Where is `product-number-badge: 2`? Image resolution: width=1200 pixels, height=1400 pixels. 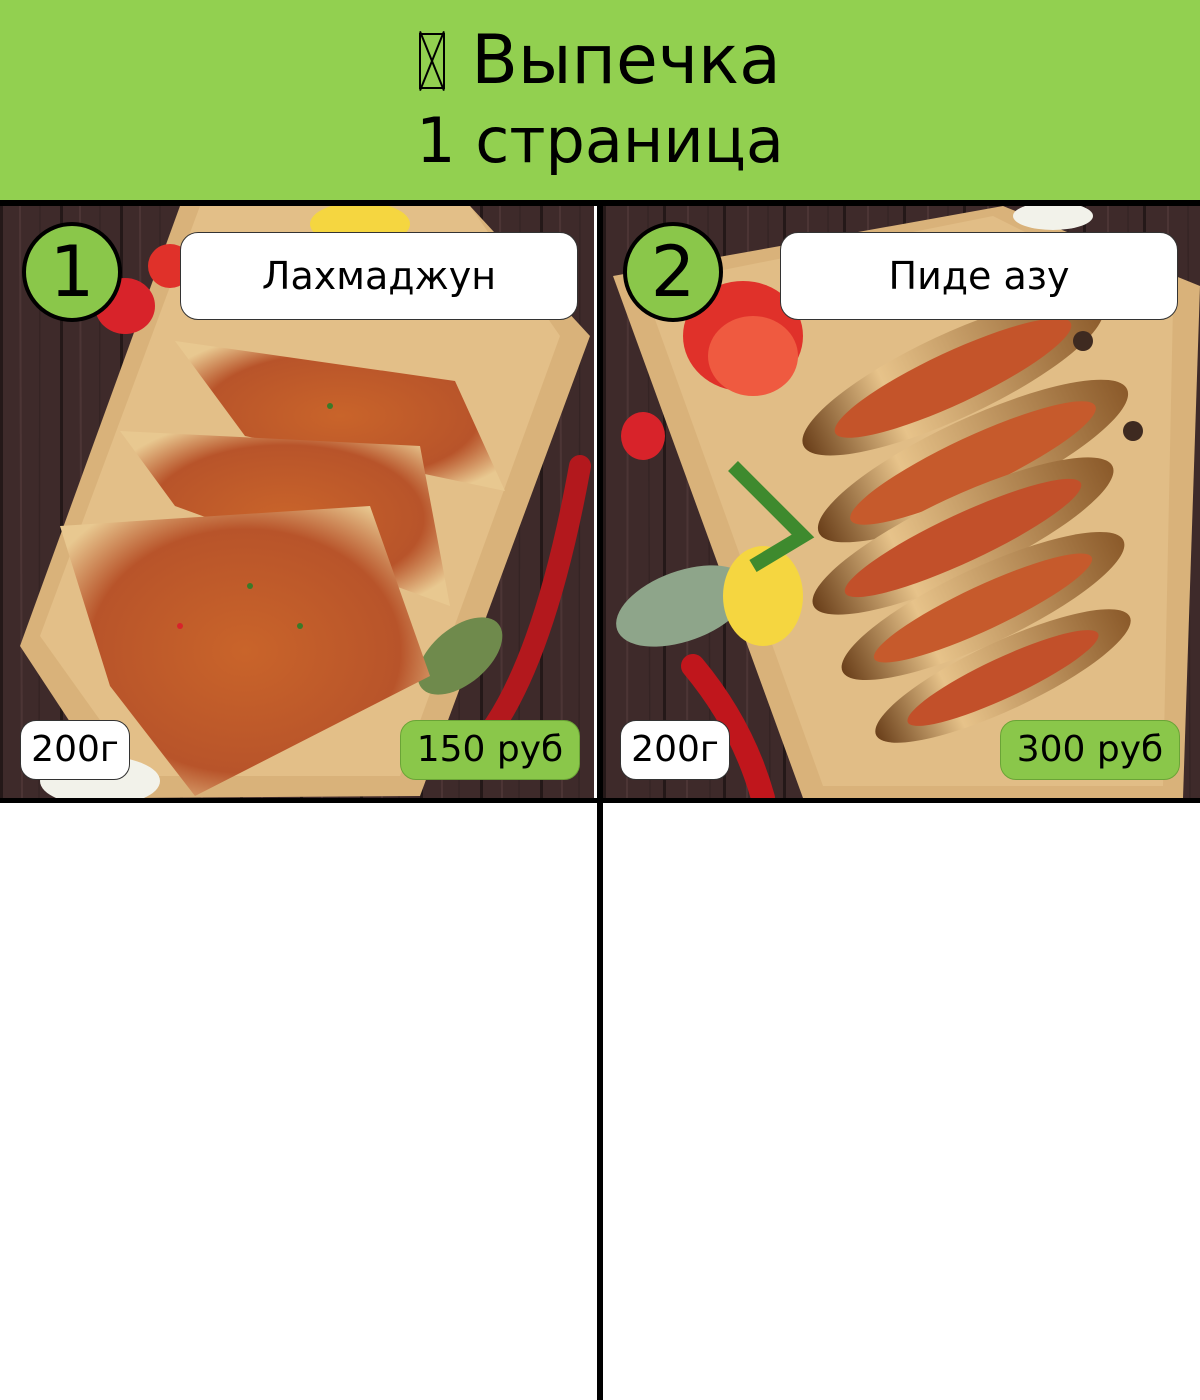 product-number-badge: 2 is located at coordinates (673, 272).